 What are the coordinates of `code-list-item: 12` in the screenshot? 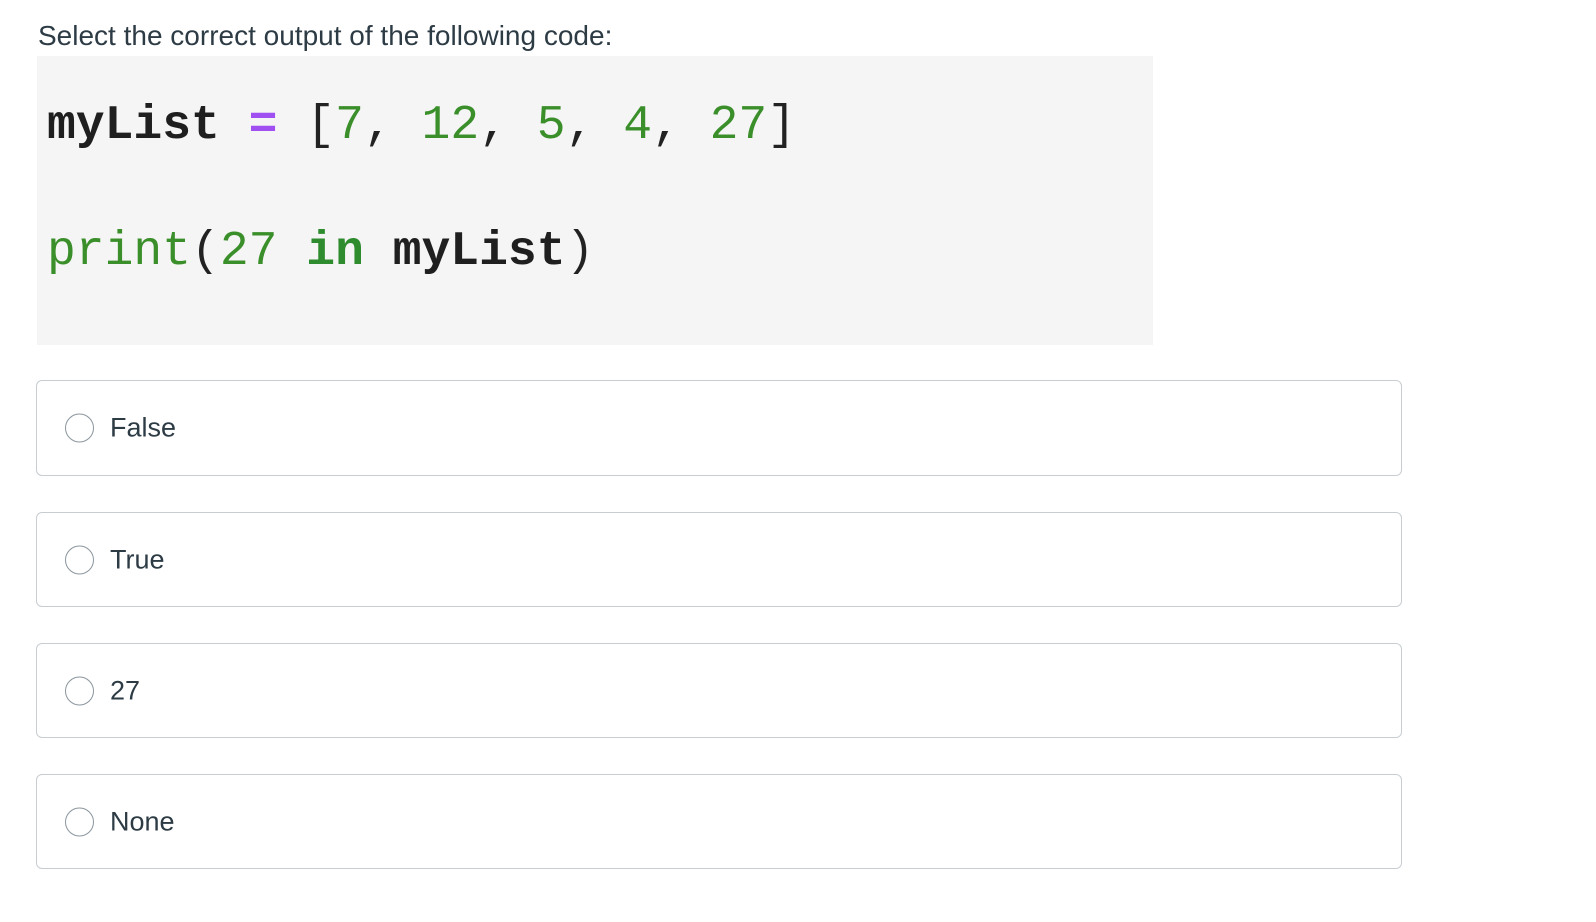 It's located at (450, 126).